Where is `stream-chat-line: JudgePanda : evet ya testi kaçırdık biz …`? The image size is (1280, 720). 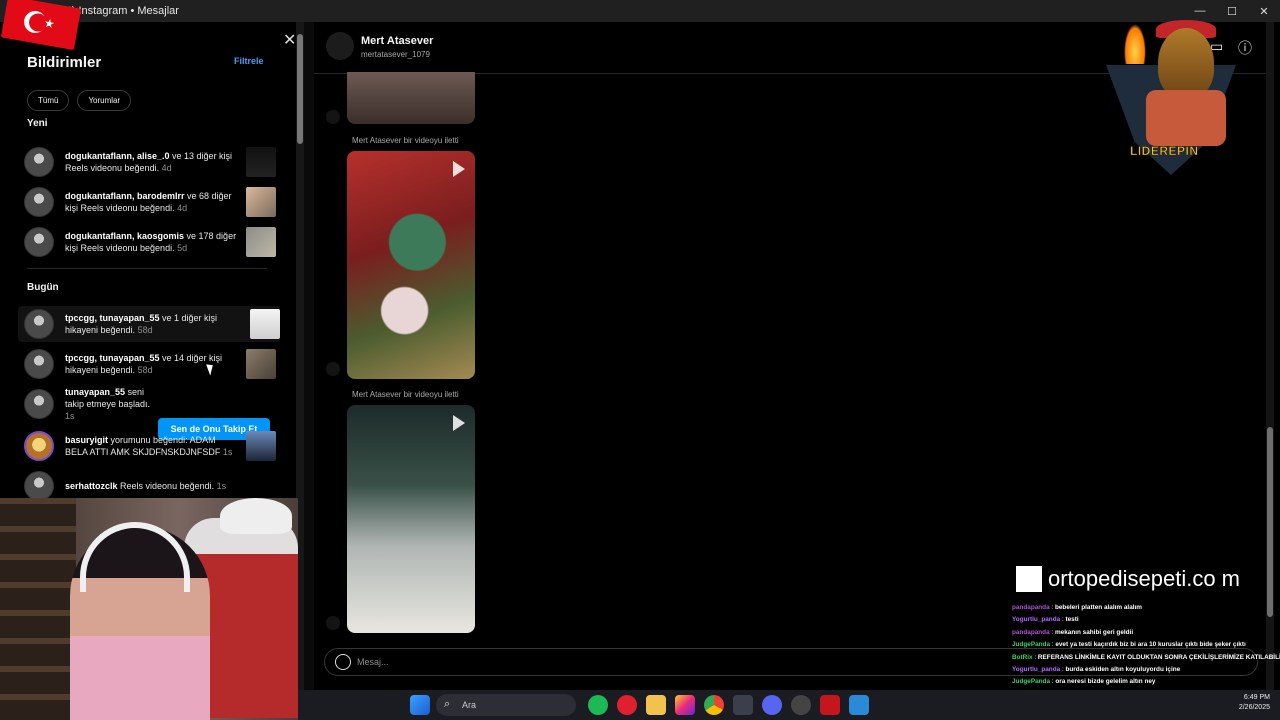
stream-chat-line: JudgePanda : evet ya testi kaçırdık biz … is located at coordinates (1129, 645).